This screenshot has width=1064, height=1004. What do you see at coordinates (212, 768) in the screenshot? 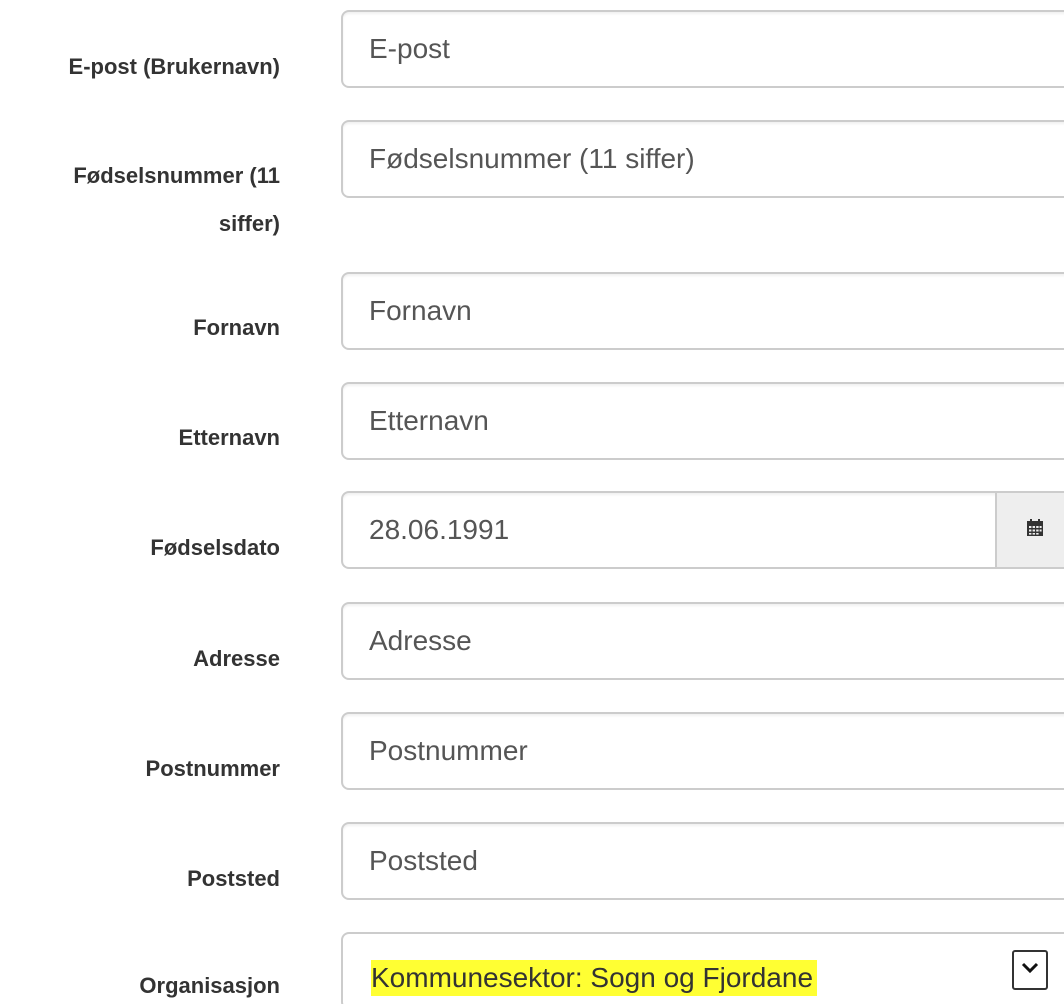
I see `postcode-label: Postnummer` at bounding box center [212, 768].